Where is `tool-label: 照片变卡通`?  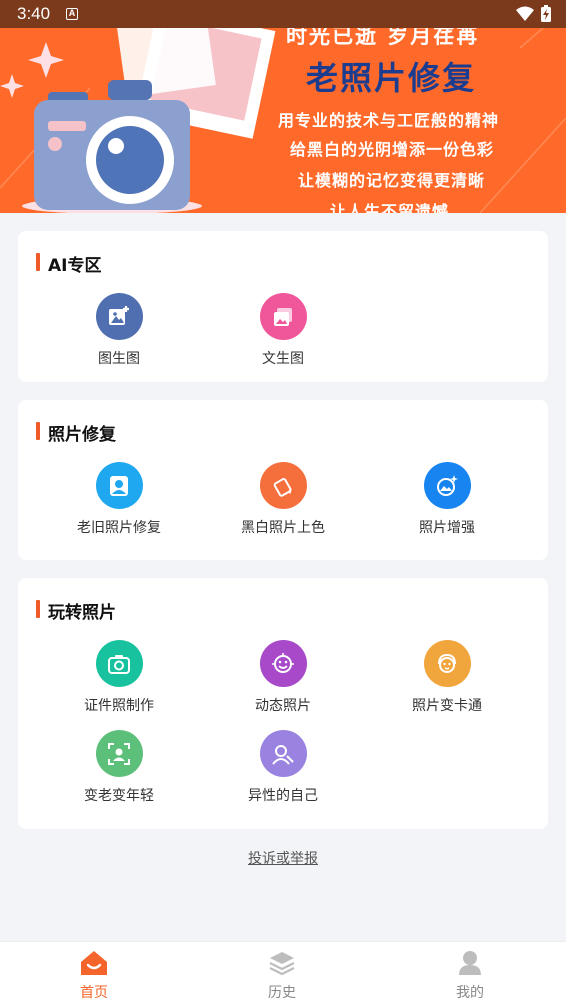
tool-label: 照片变卡通 is located at coordinates (447, 706).